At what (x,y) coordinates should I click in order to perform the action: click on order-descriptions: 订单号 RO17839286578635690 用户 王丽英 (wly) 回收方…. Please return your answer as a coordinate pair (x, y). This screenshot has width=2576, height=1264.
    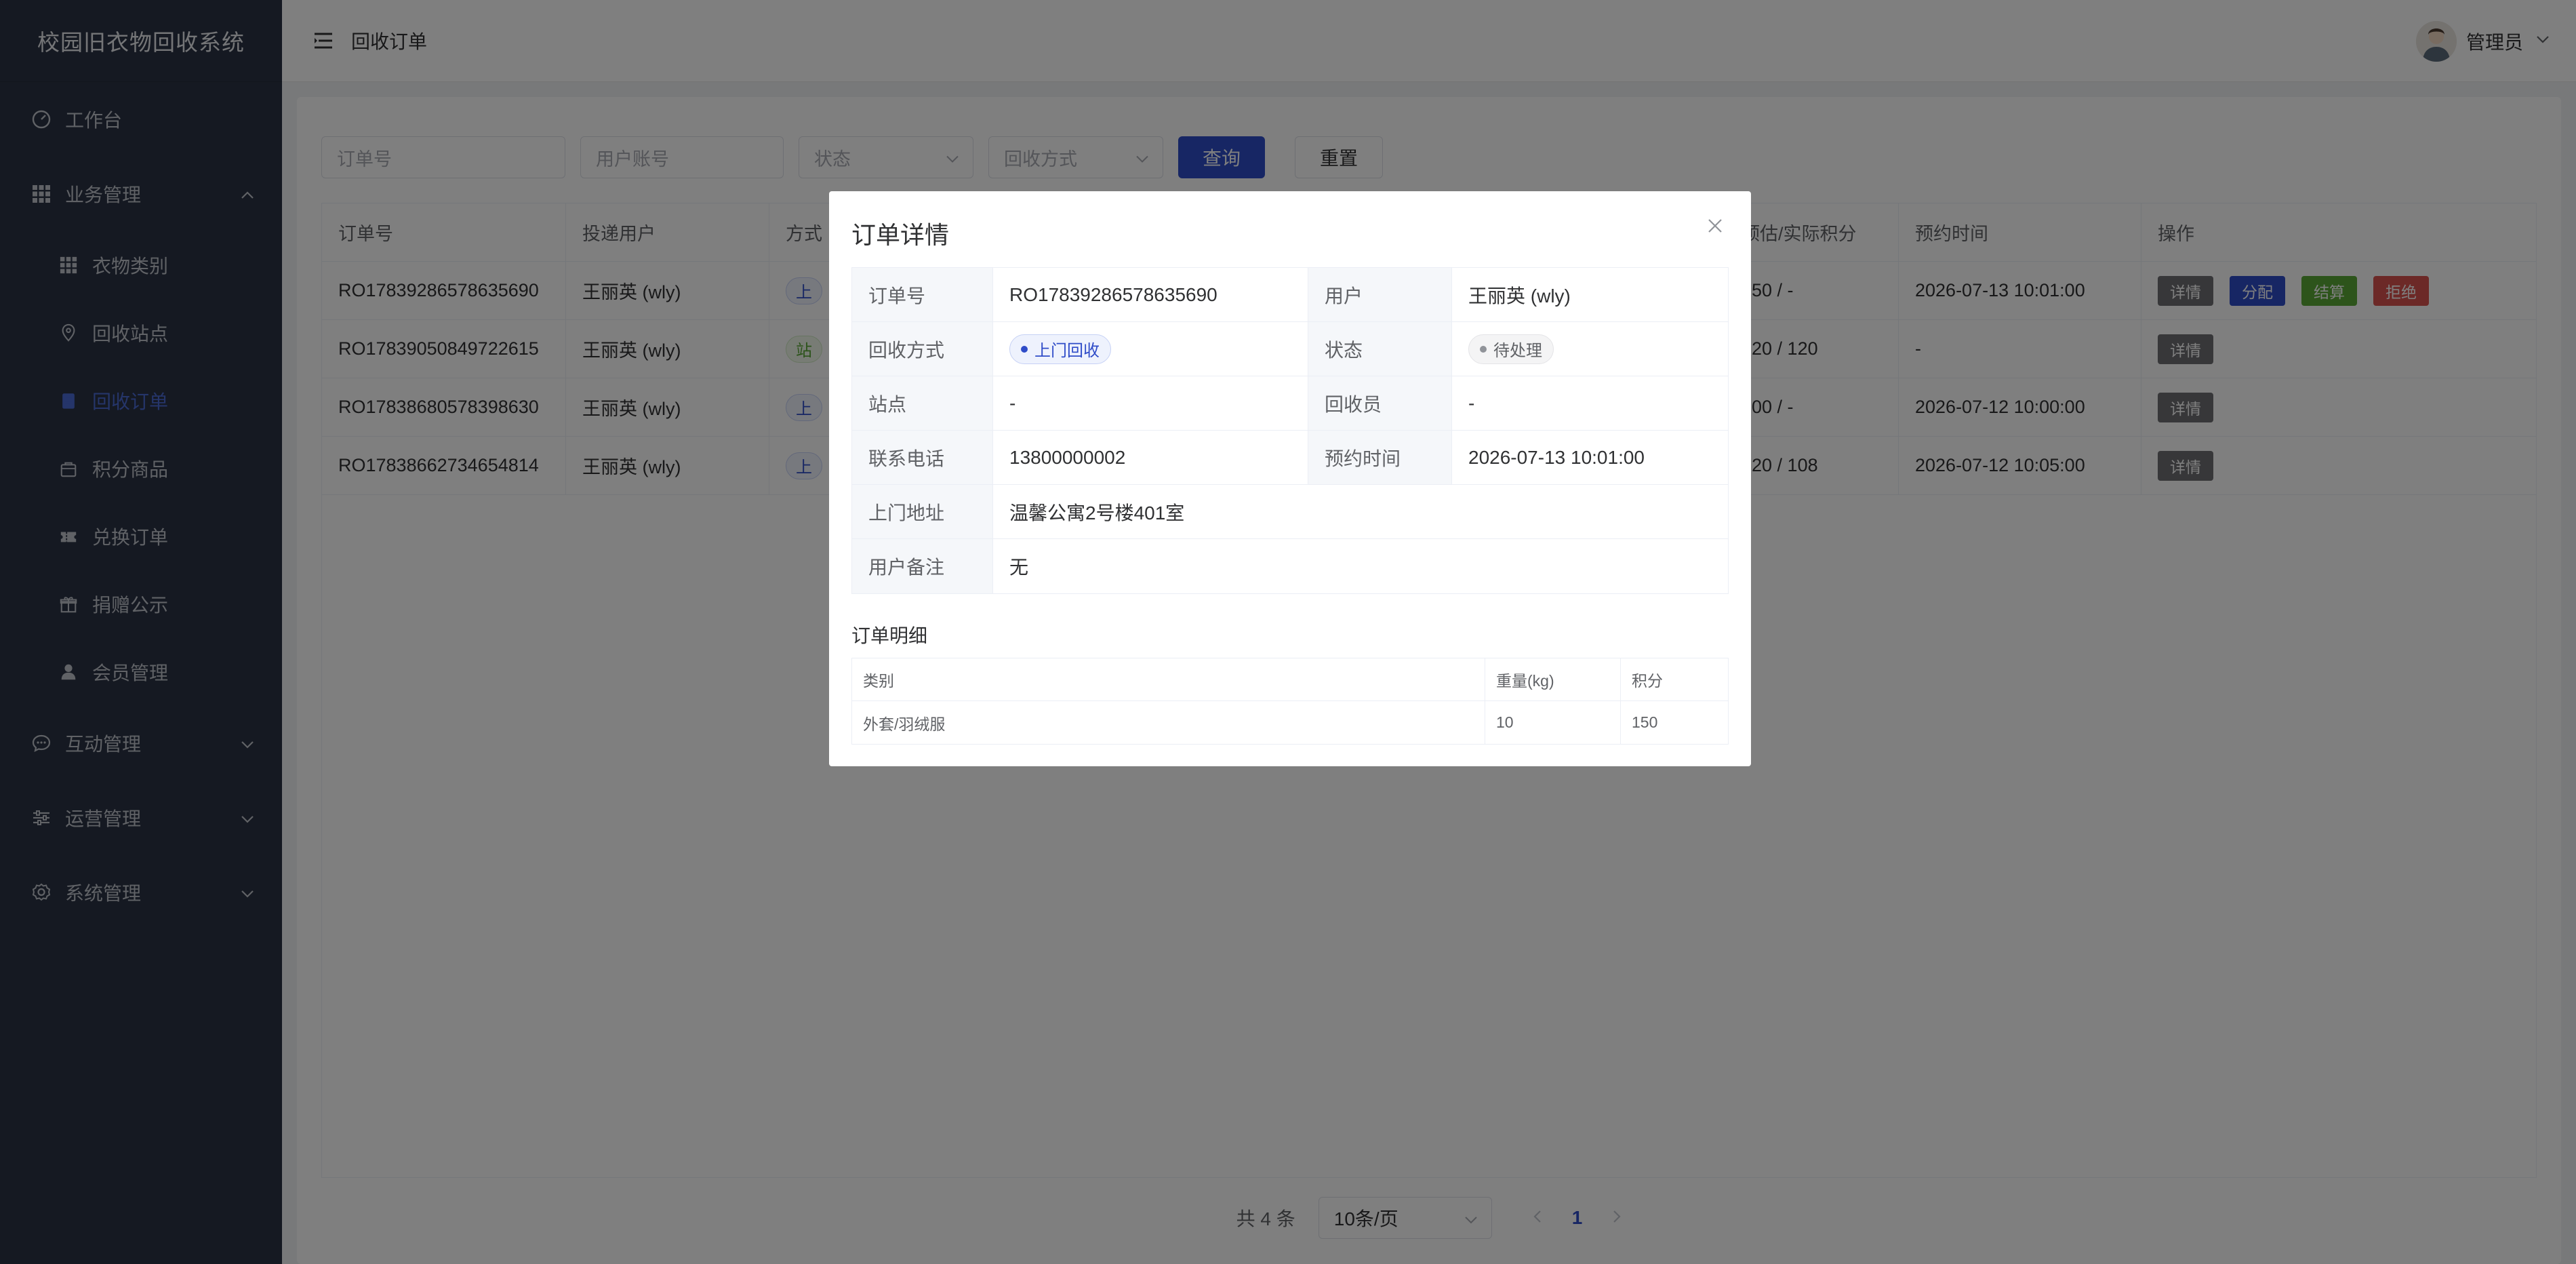
    Looking at the image, I should click on (1290, 431).